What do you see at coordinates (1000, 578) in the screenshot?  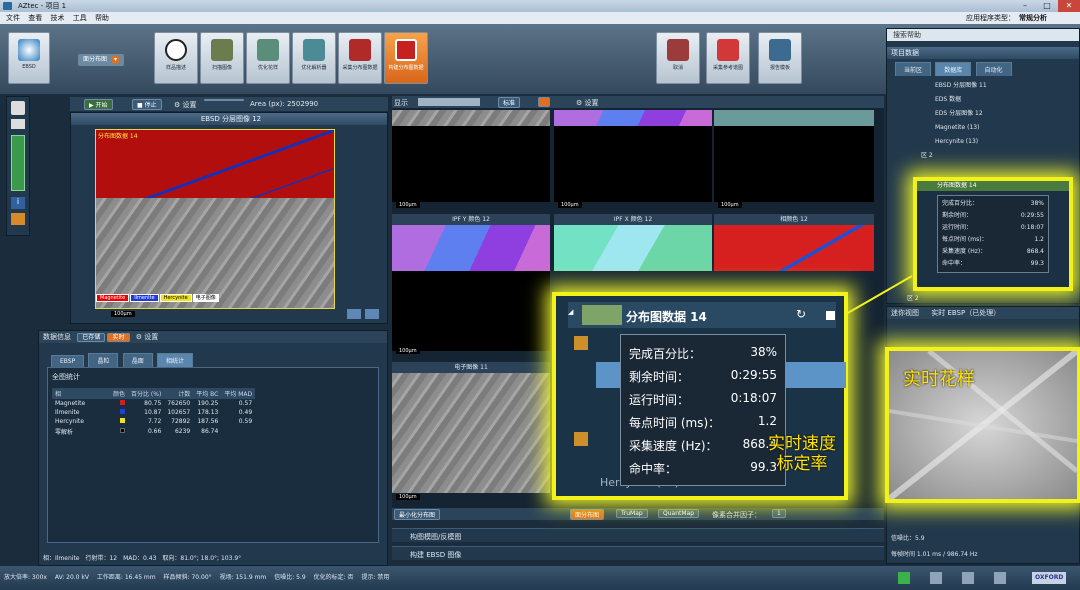 I see `line-icon` at bounding box center [1000, 578].